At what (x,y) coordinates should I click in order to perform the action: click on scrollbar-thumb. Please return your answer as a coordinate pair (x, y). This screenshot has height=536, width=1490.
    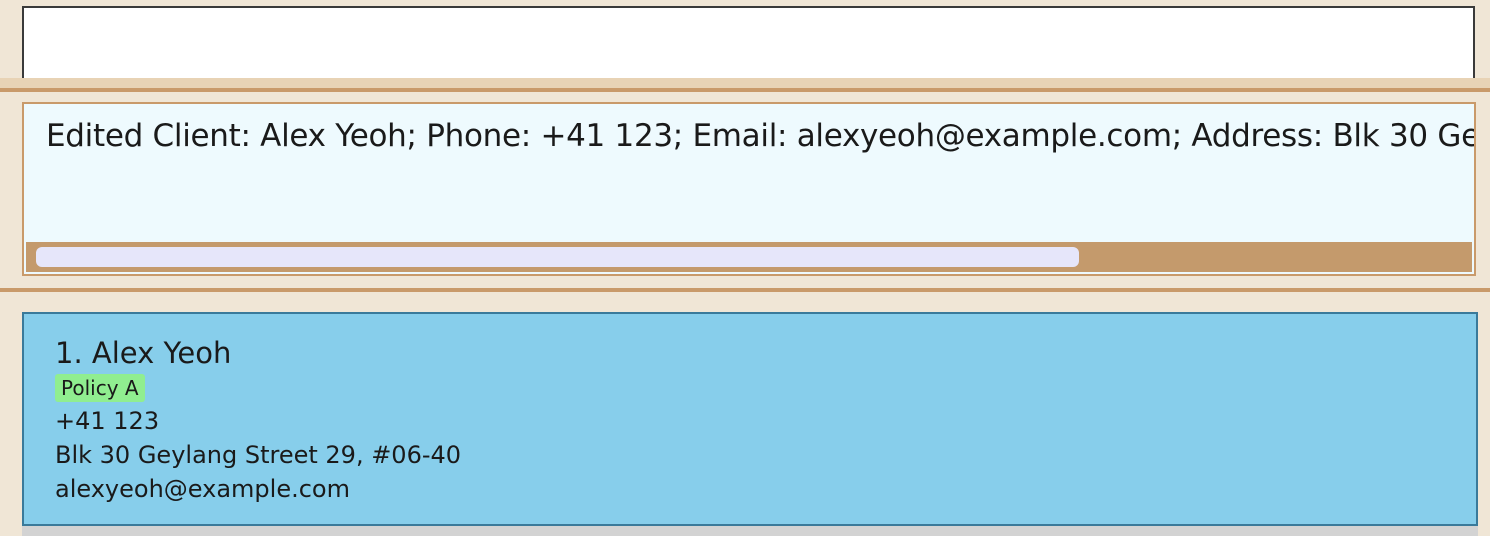
    Looking at the image, I should click on (557, 257).